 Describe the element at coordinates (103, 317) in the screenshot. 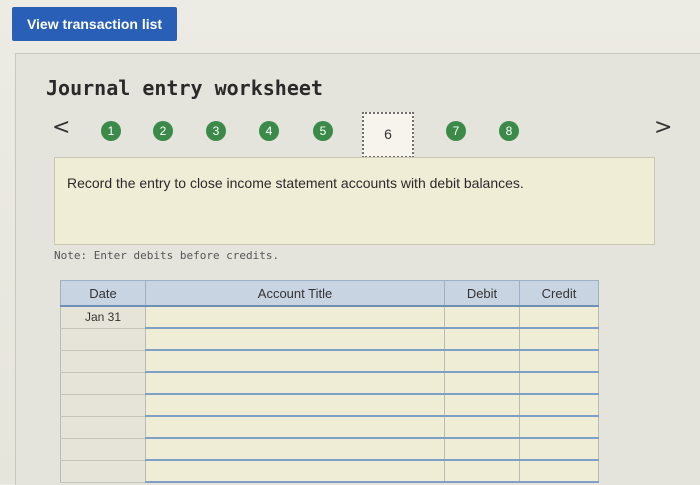

I see `date-cell: Jan 31` at that location.